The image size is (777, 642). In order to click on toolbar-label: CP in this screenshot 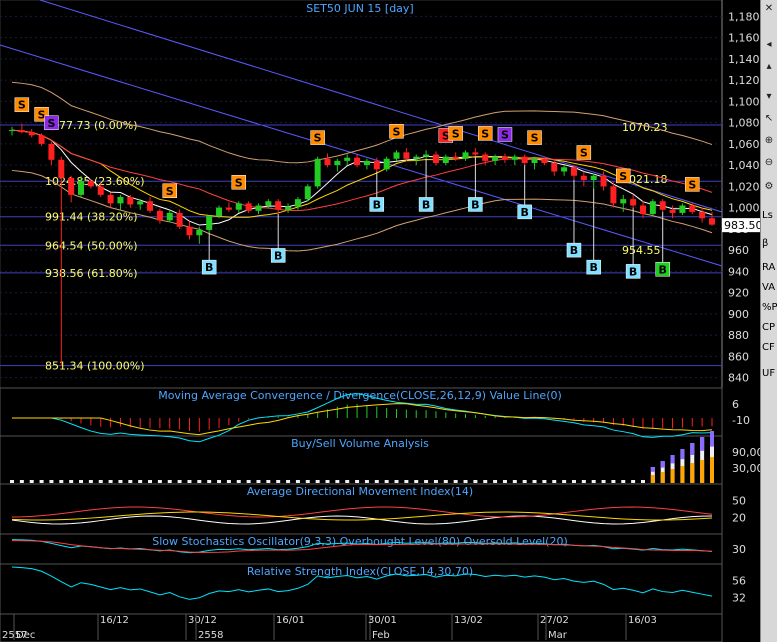, I will do `click(768, 327)`.